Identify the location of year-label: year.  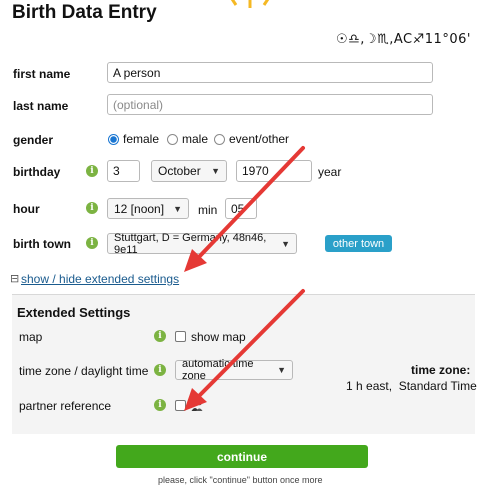
(330, 172).